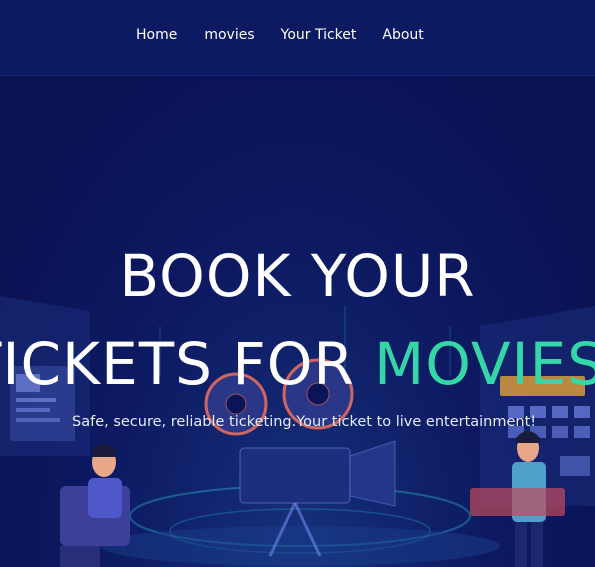  I want to click on nav-about-link: About, so click(402, 35).